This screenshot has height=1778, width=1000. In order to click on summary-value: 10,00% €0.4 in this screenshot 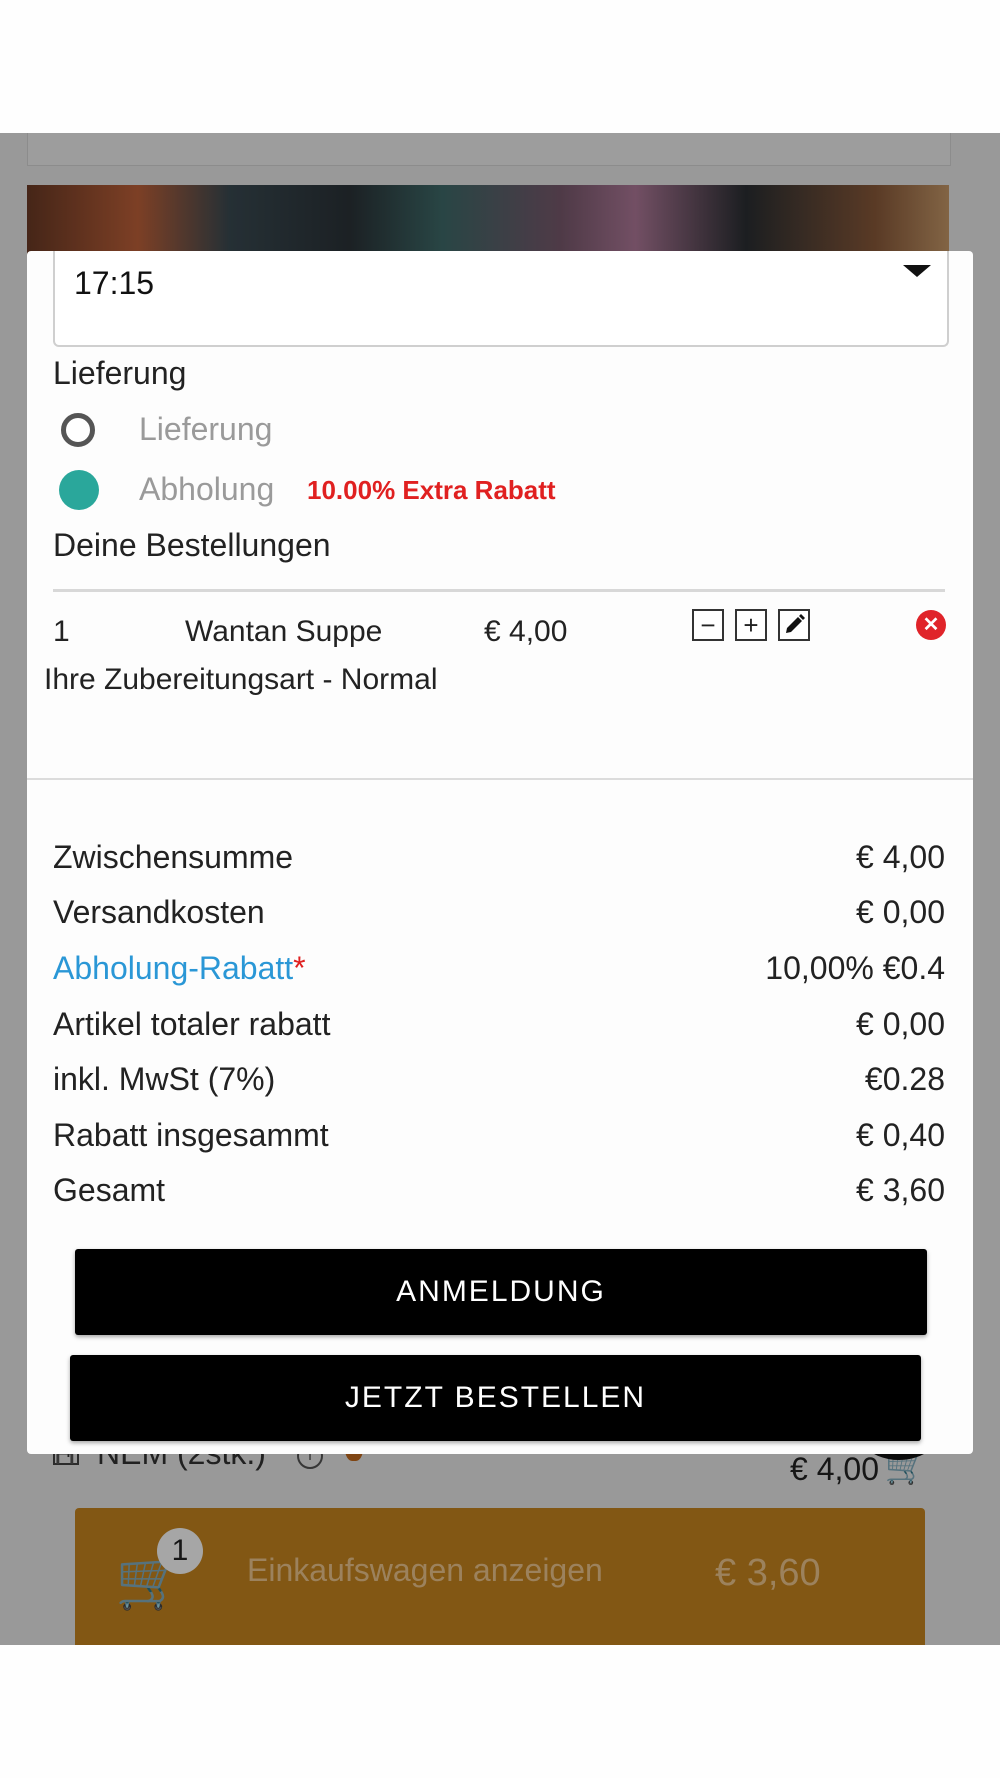, I will do `click(855, 968)`.